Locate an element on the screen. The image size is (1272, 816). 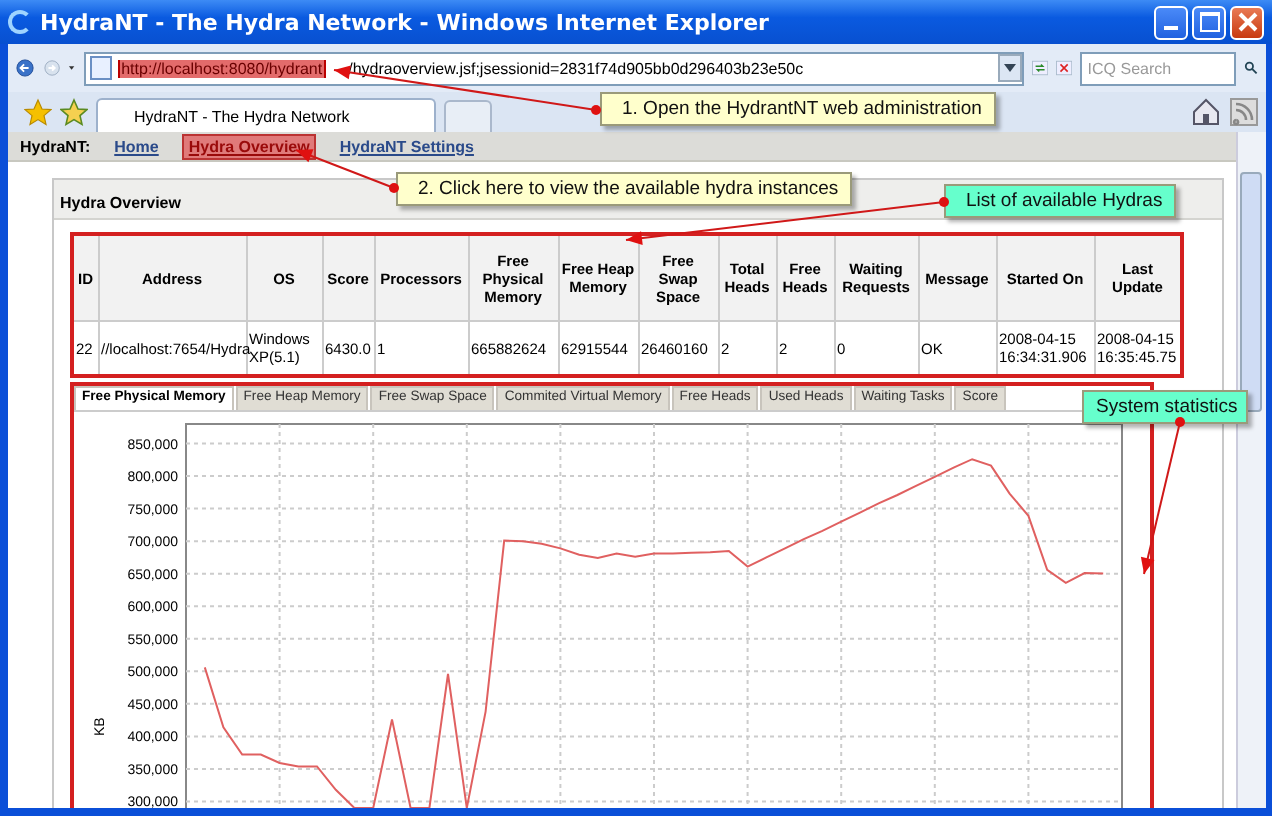
callout-note: 1. Open the HydrantNT web administration is located at coordinates (798, 109).